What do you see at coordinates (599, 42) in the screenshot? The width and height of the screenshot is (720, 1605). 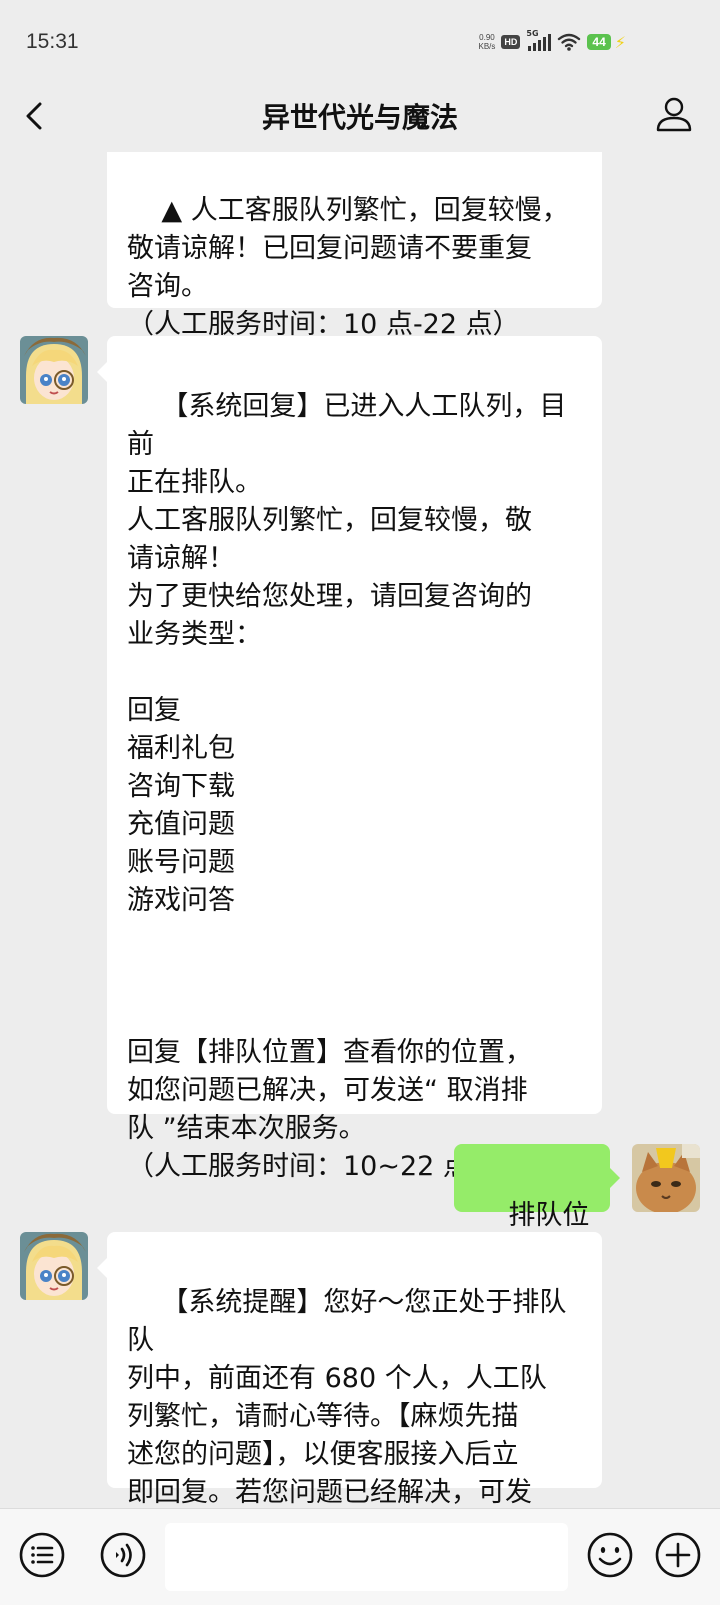 I see `battery-icon: 44` at bounding box center [599, 42].